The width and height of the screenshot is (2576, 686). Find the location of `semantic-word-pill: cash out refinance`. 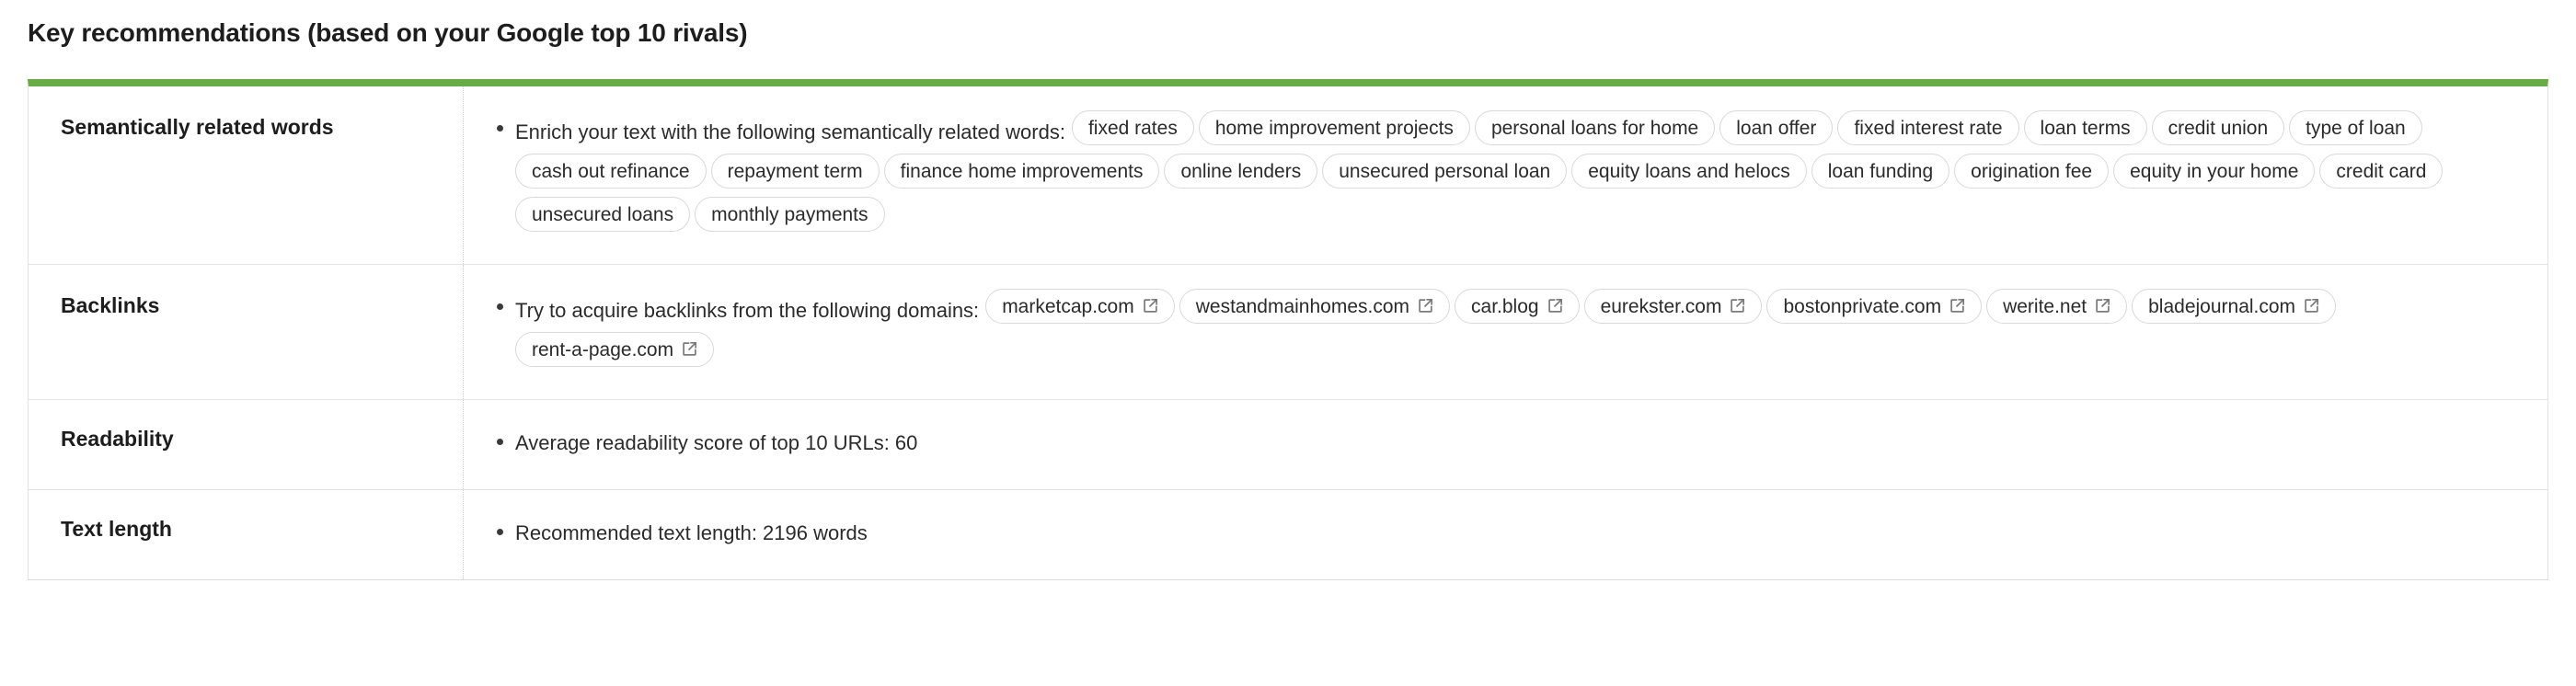

semantic-word-pill: cash out refinance is located at coordinates (611, 171).